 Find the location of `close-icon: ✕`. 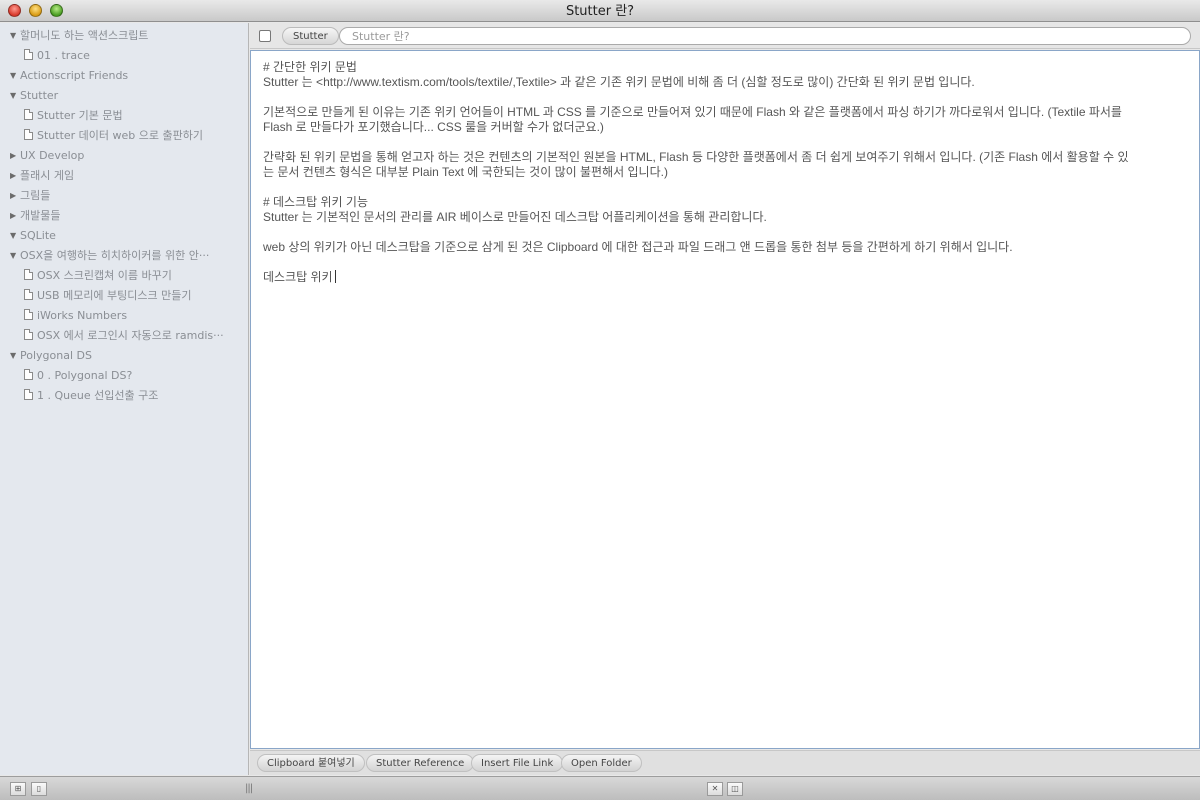

close-icon: ✕ is located at coordinates (715, 789).